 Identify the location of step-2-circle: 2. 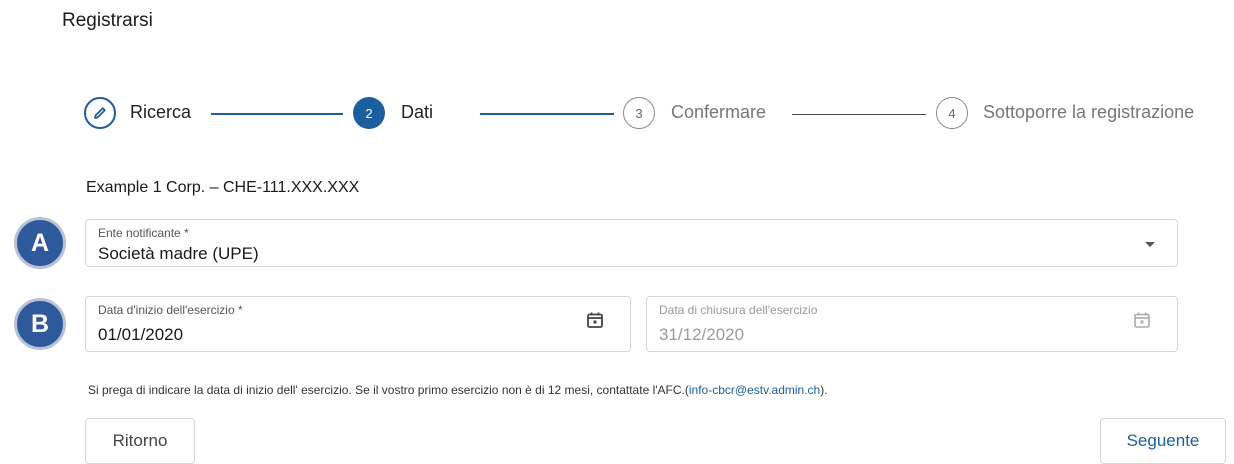
(369, 113).